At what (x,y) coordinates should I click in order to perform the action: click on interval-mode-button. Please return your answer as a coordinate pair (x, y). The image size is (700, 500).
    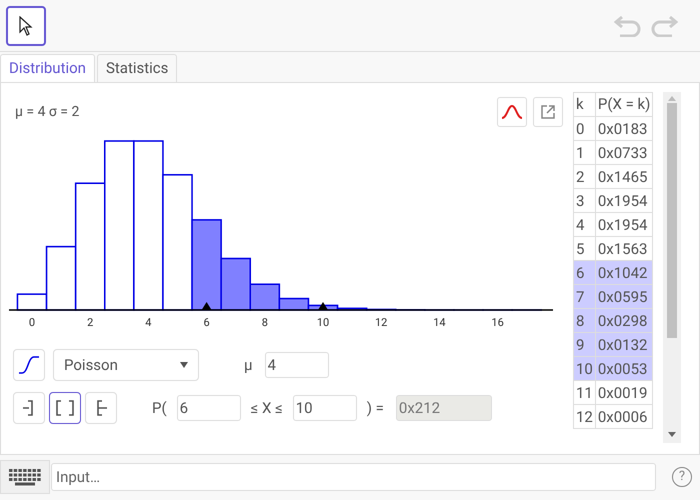
    Looking at the image, I should click on (65, 408).